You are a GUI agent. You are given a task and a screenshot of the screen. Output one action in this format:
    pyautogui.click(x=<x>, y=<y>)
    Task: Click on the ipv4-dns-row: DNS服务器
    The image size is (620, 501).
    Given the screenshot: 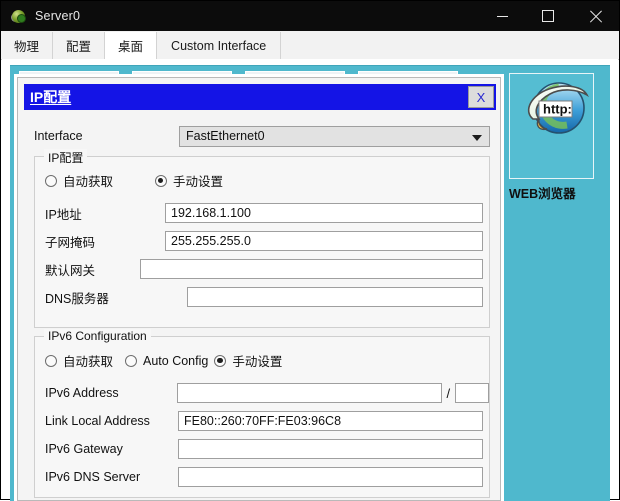 What is the action you would take?
    pyautogui.click(x=262, y=297)
    